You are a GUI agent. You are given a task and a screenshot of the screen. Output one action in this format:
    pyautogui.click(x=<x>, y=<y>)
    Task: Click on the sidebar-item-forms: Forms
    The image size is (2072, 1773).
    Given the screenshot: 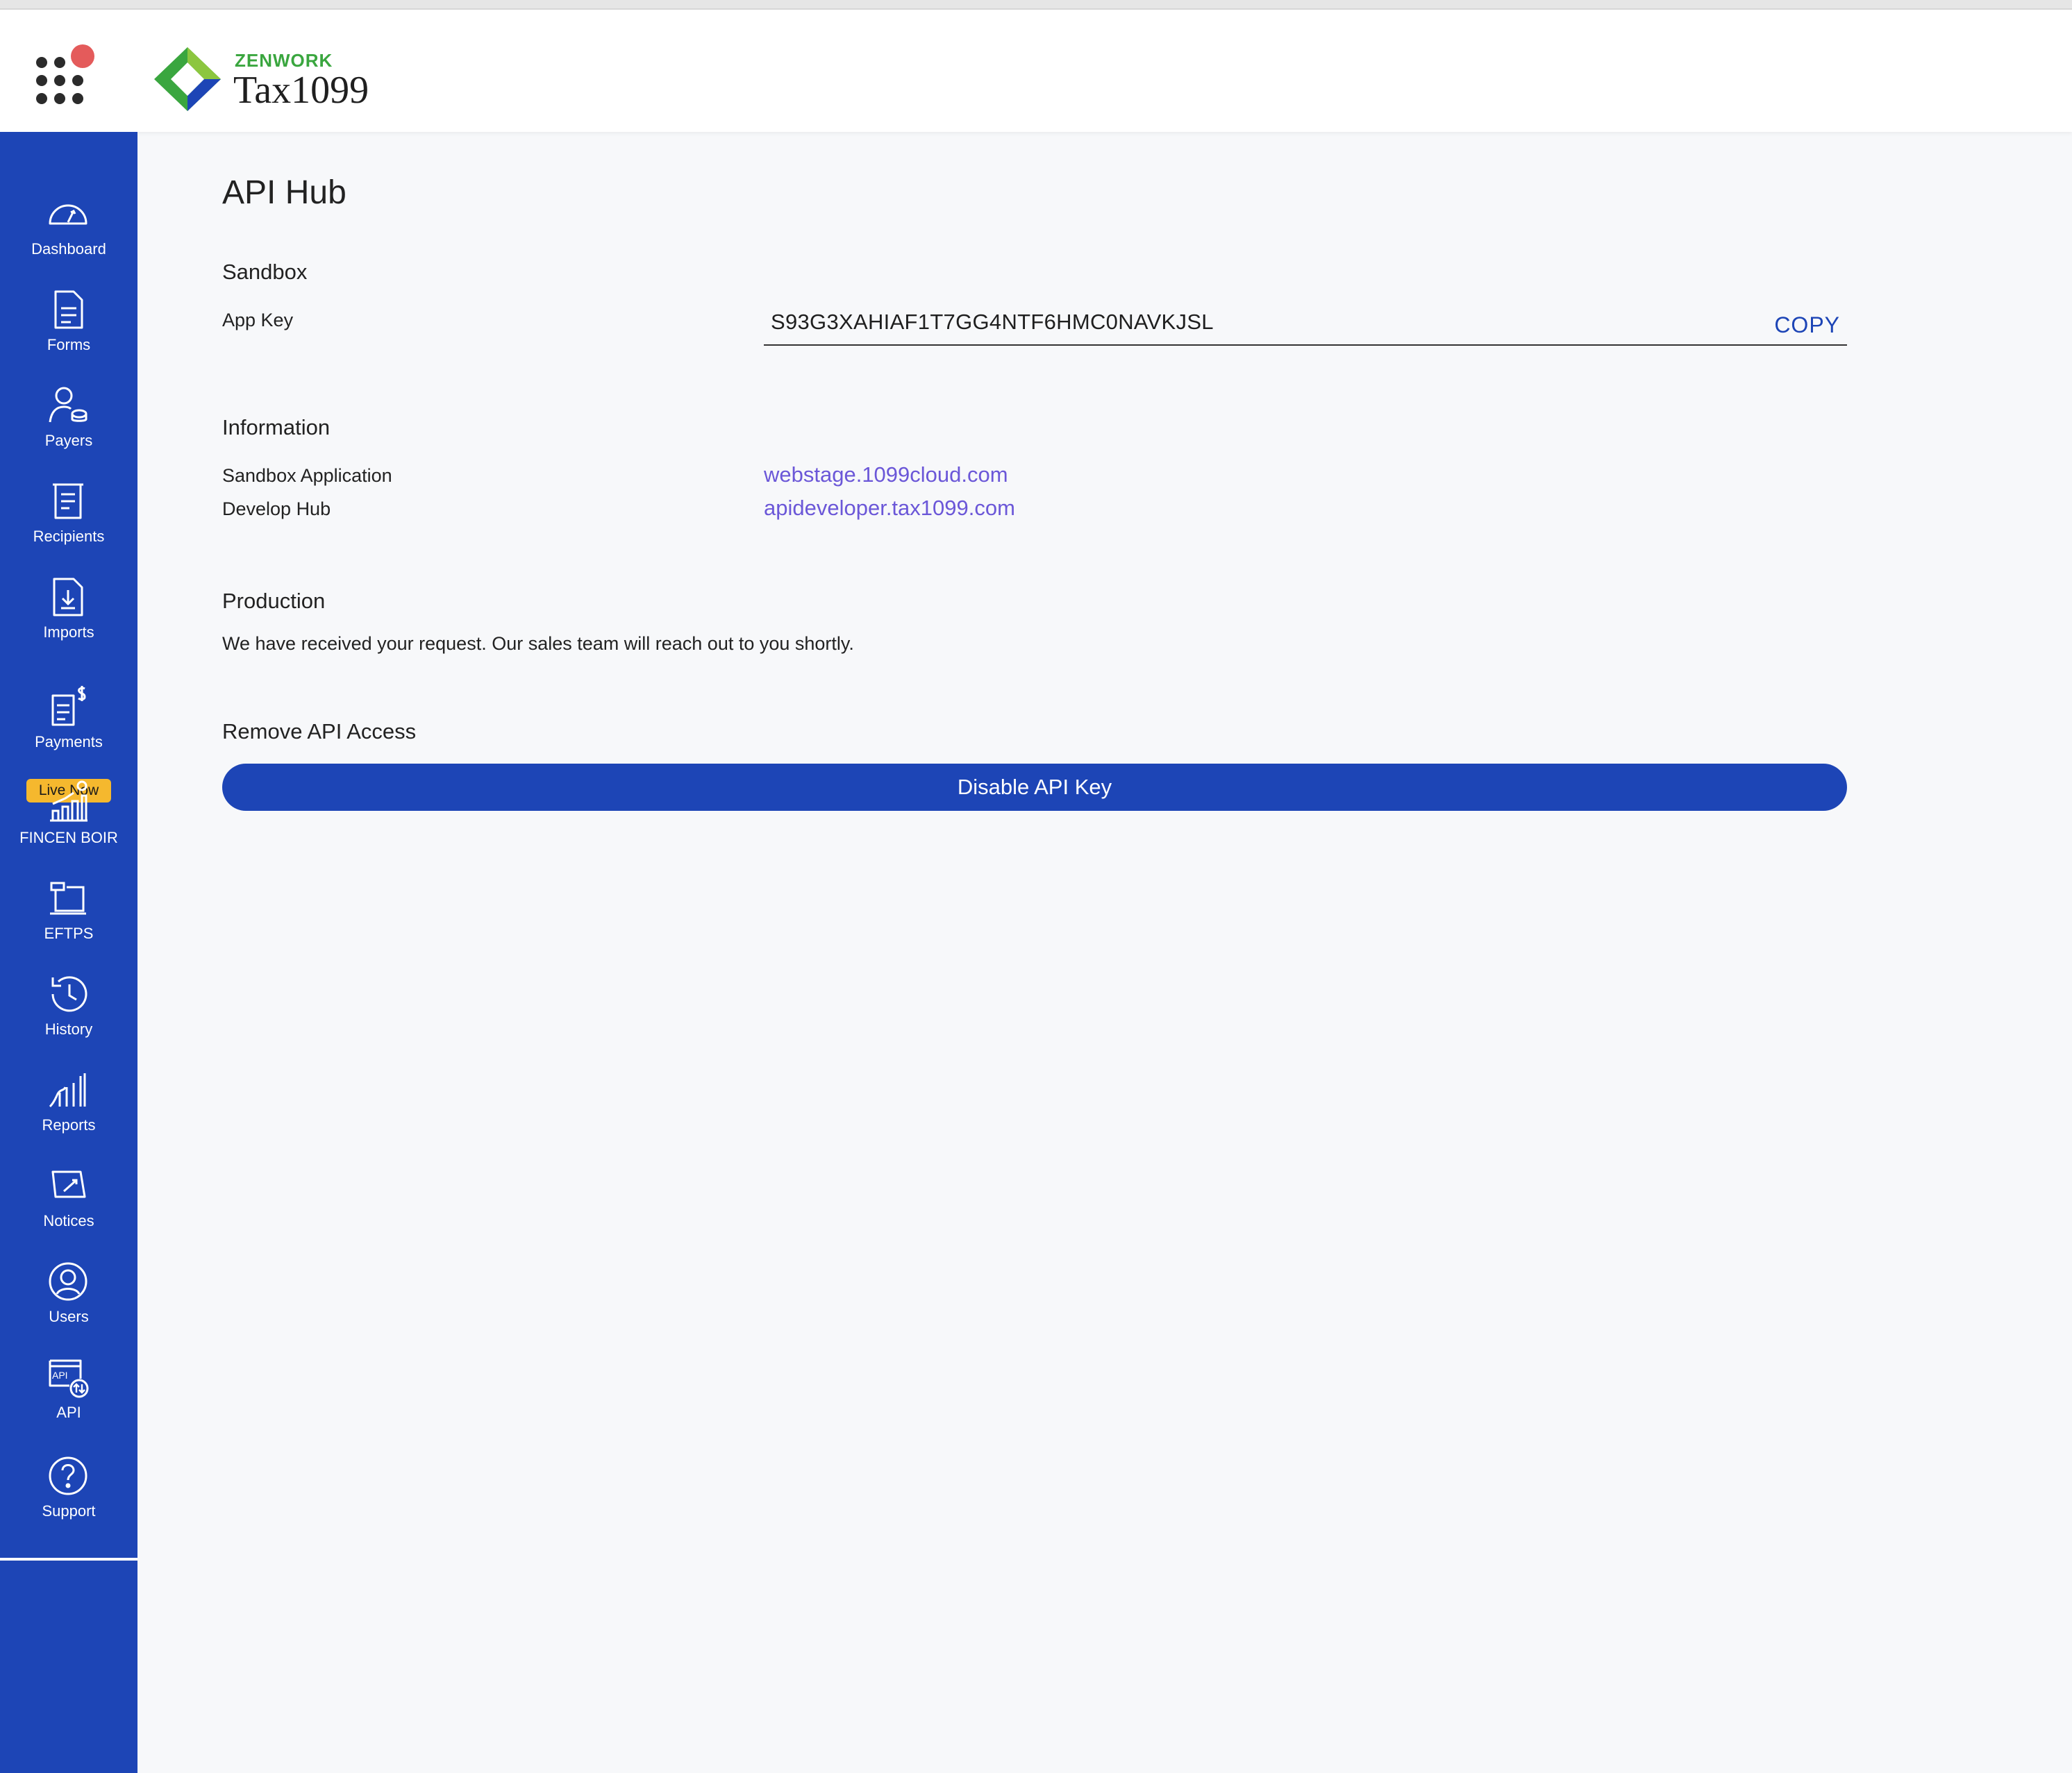 What is the action you would take?
    pyautogui.click(x=68, y=326)
    